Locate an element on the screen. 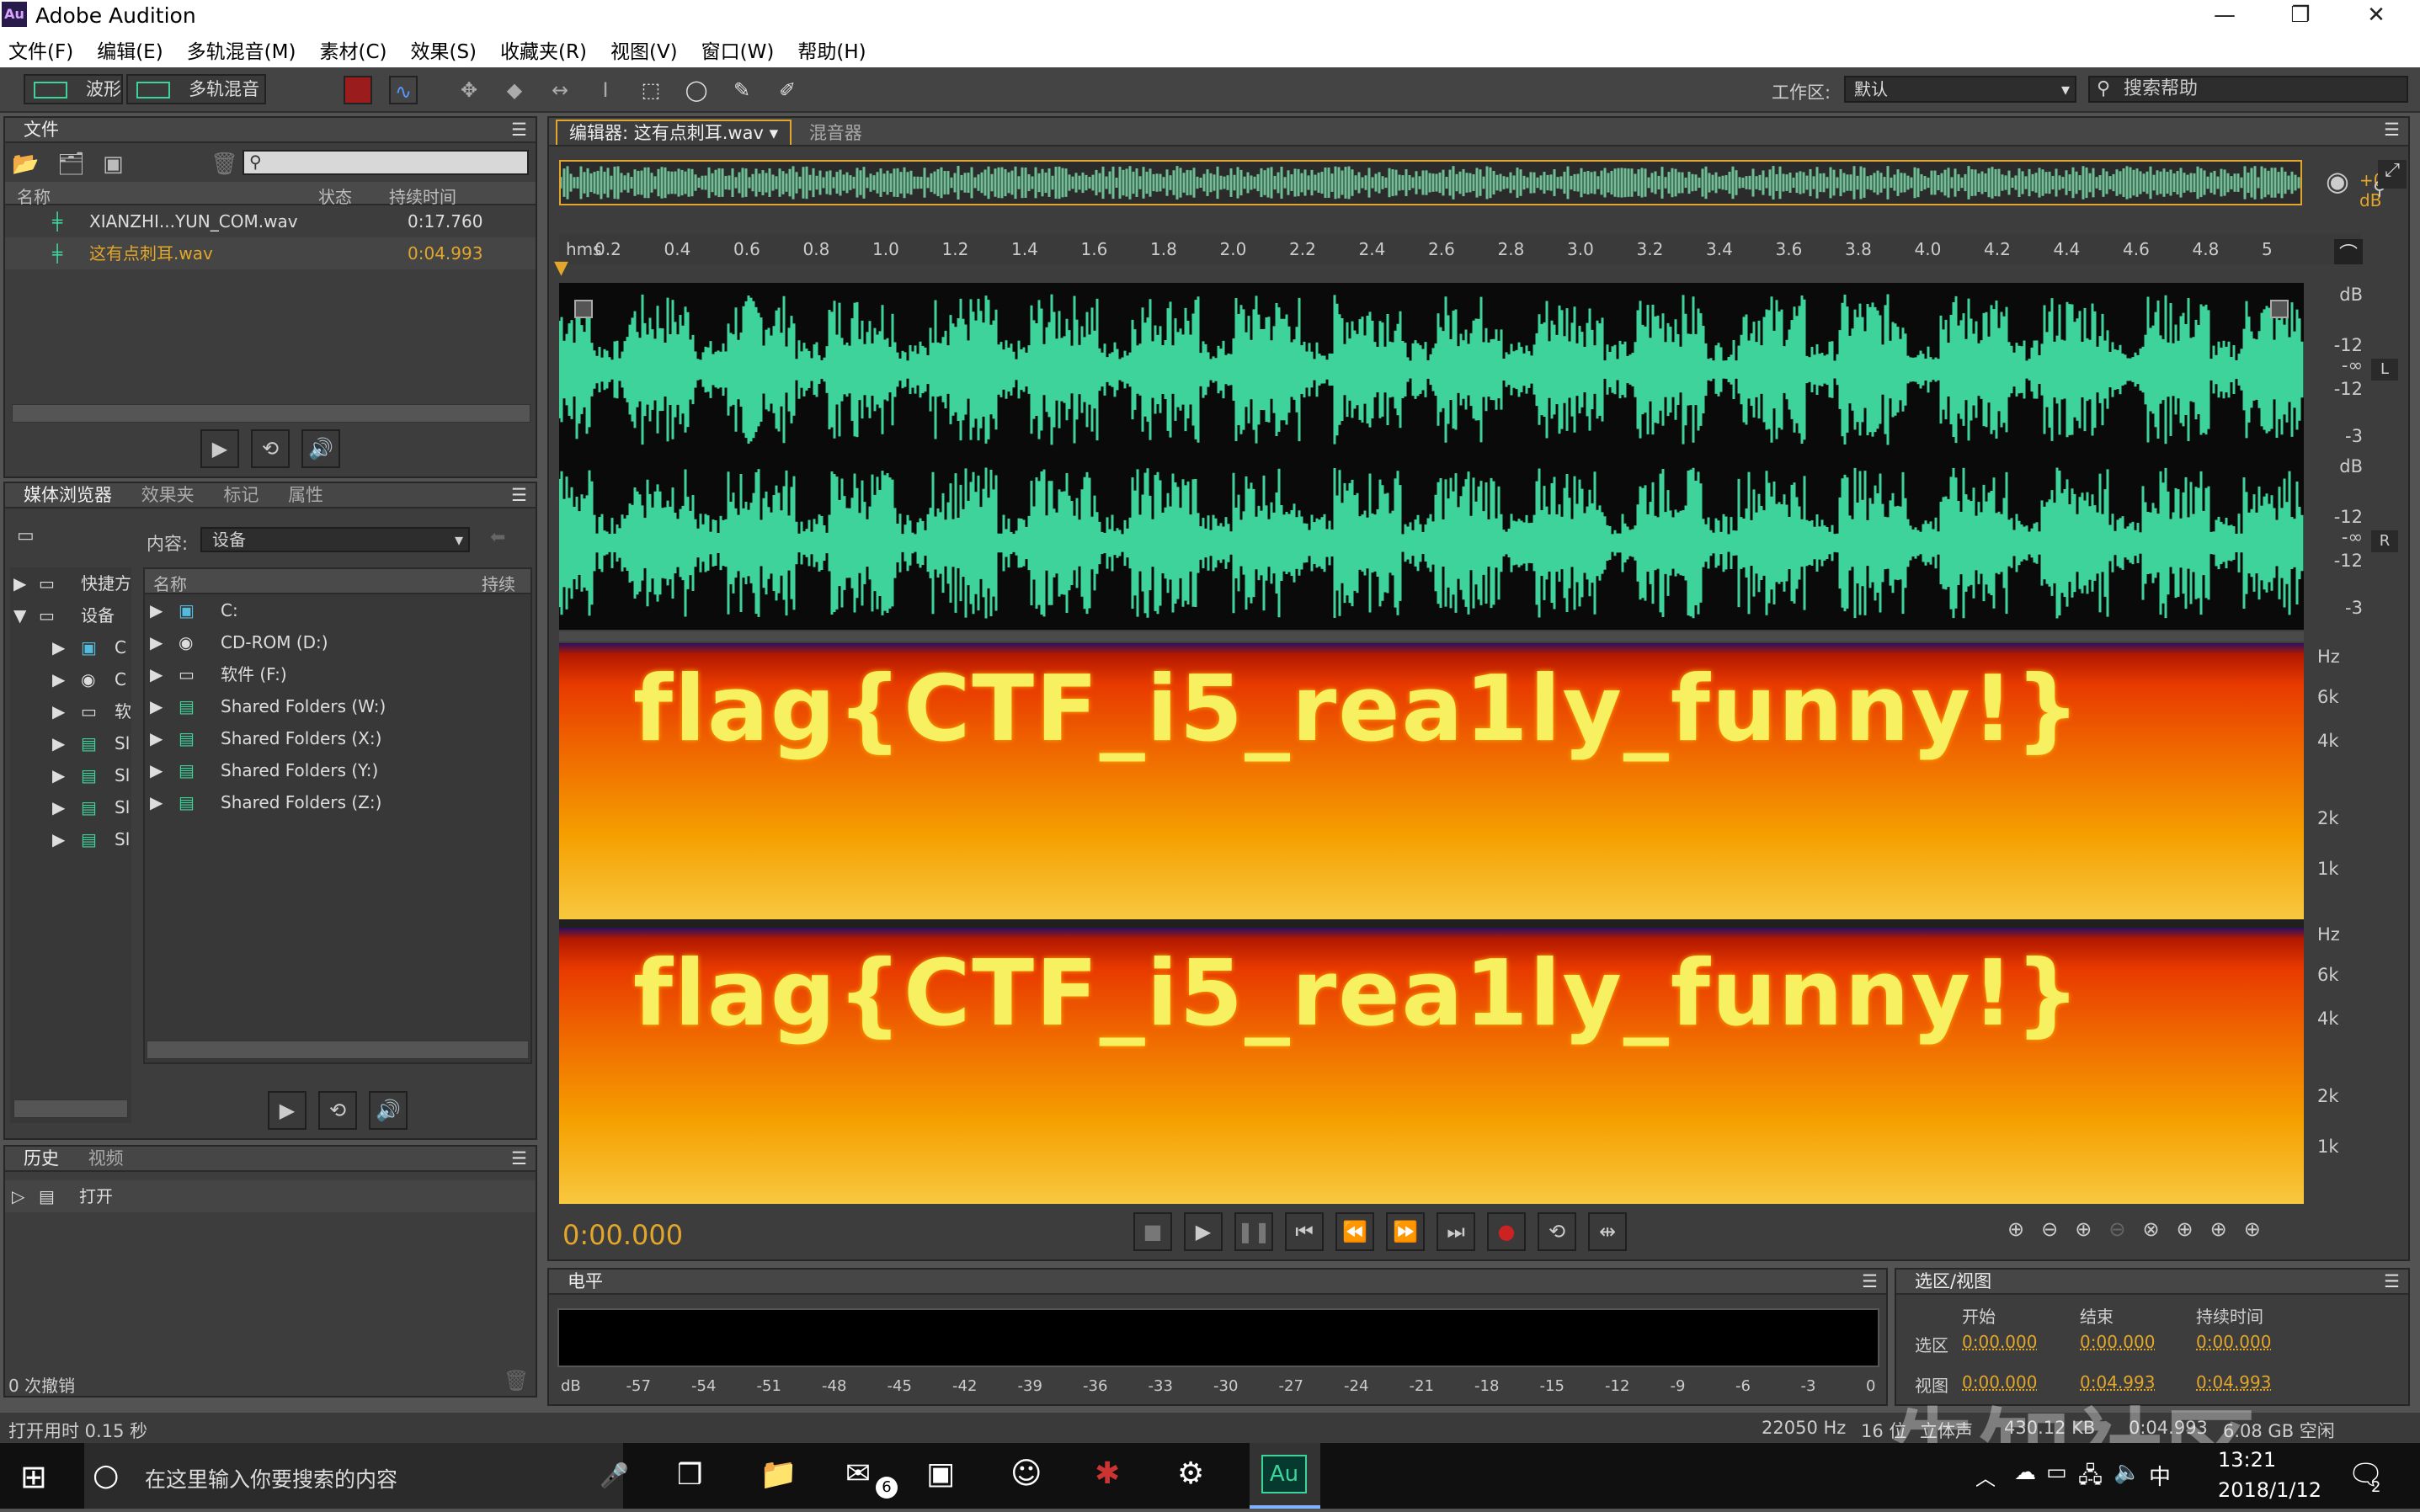 This screenshot has height=1512, width=2420. spot-healing-icon: ✐ is located at coordinates (788, 90).